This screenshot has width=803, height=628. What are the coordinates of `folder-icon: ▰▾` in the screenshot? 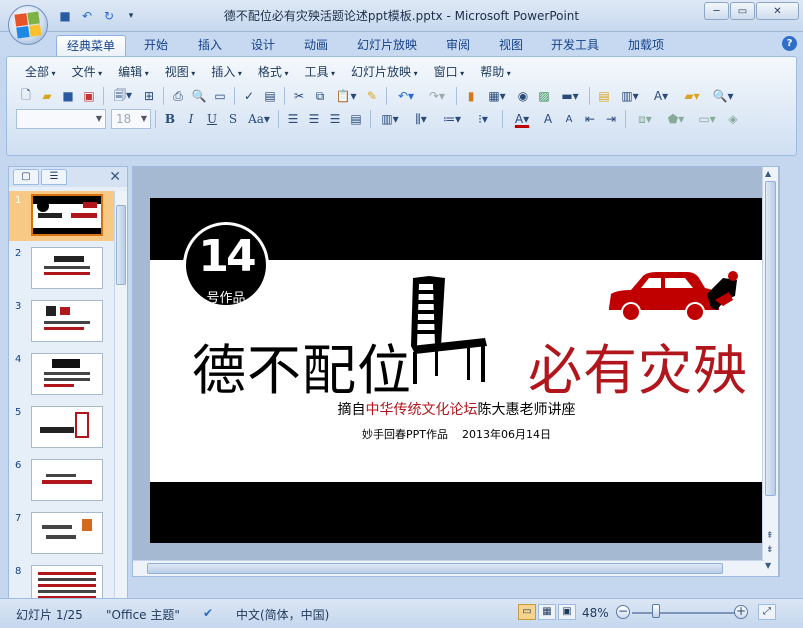 It's located at (692, 96).